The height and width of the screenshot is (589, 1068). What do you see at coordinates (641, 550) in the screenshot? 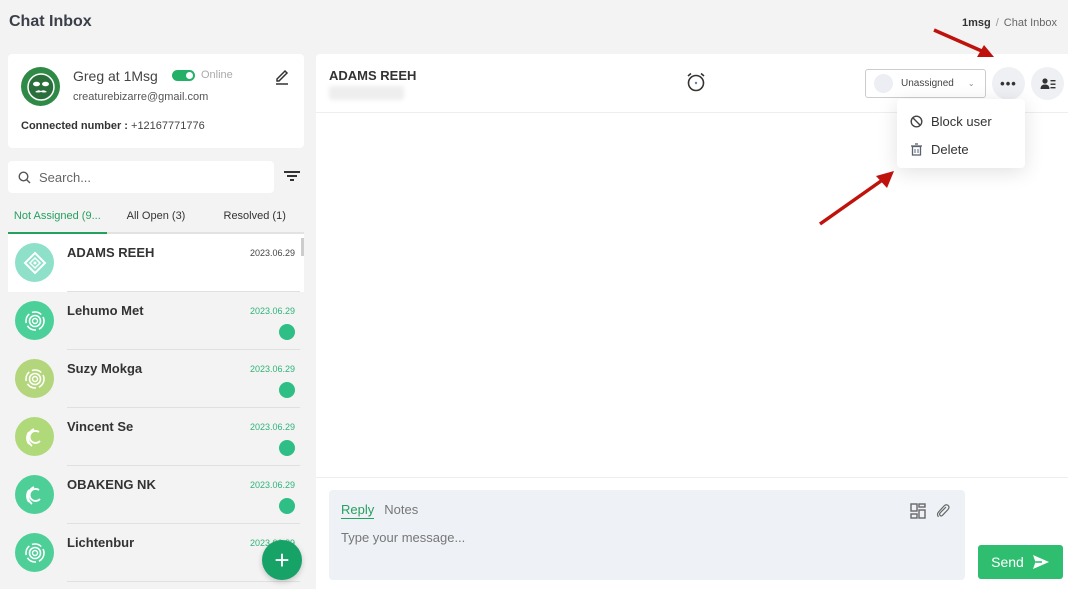
I see `message-input` at bounding box center [641, 550].